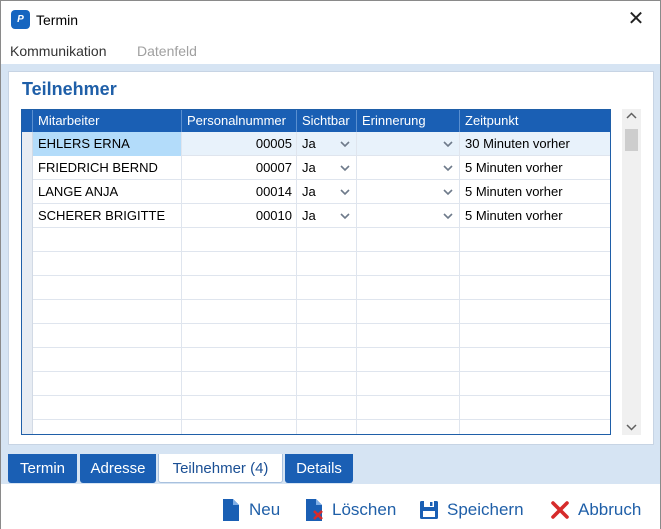  Describe the element at coordinates (239, 168) in the screenshot. I see `cell-personalnummer: 00007` at that location.